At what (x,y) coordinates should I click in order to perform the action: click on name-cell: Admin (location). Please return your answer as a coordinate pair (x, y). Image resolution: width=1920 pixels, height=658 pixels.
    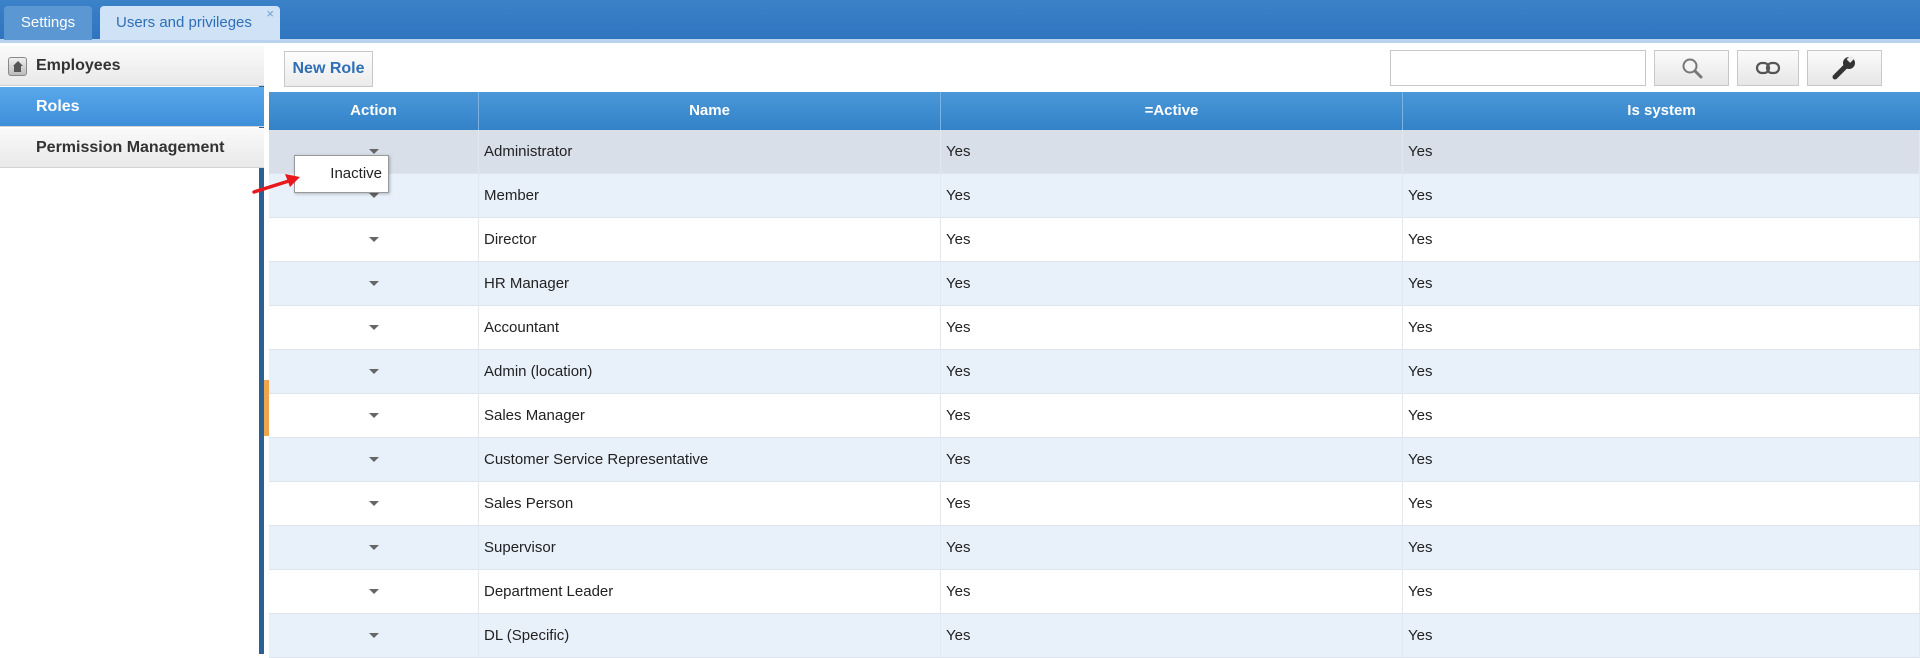
    Looking at the image, I should click on (710, 372).